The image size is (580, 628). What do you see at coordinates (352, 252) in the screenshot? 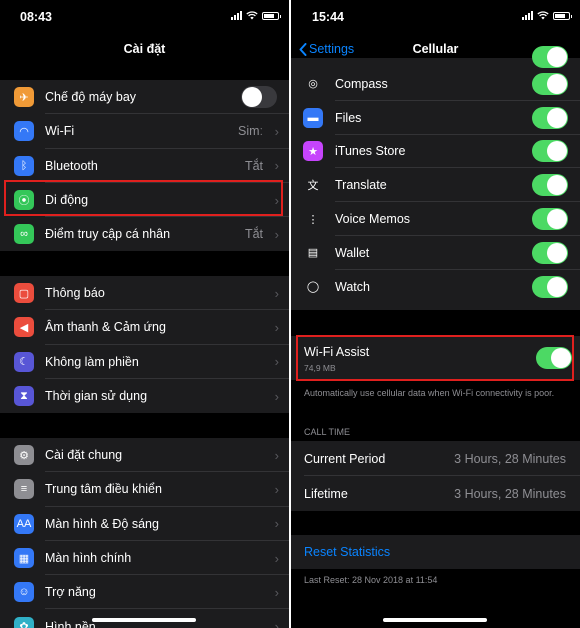
I see `app-row-label: Wallet` at bounding box center [352, 252].